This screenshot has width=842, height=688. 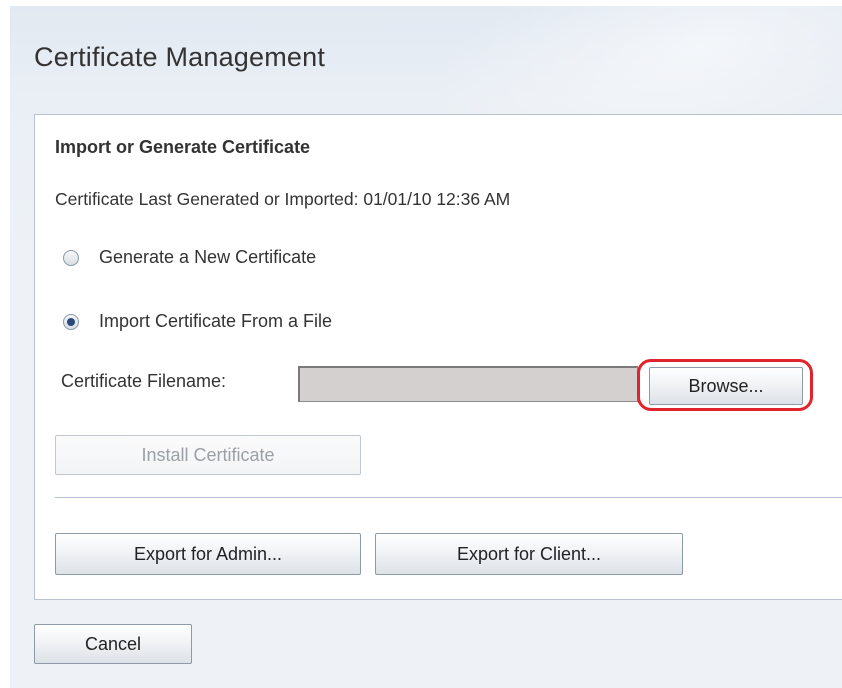 What do you see at coordinates (144, 381) in the screenshot?
I see `certificate-filename-label: Certificate Filename:` at bounding box center [144, 381].